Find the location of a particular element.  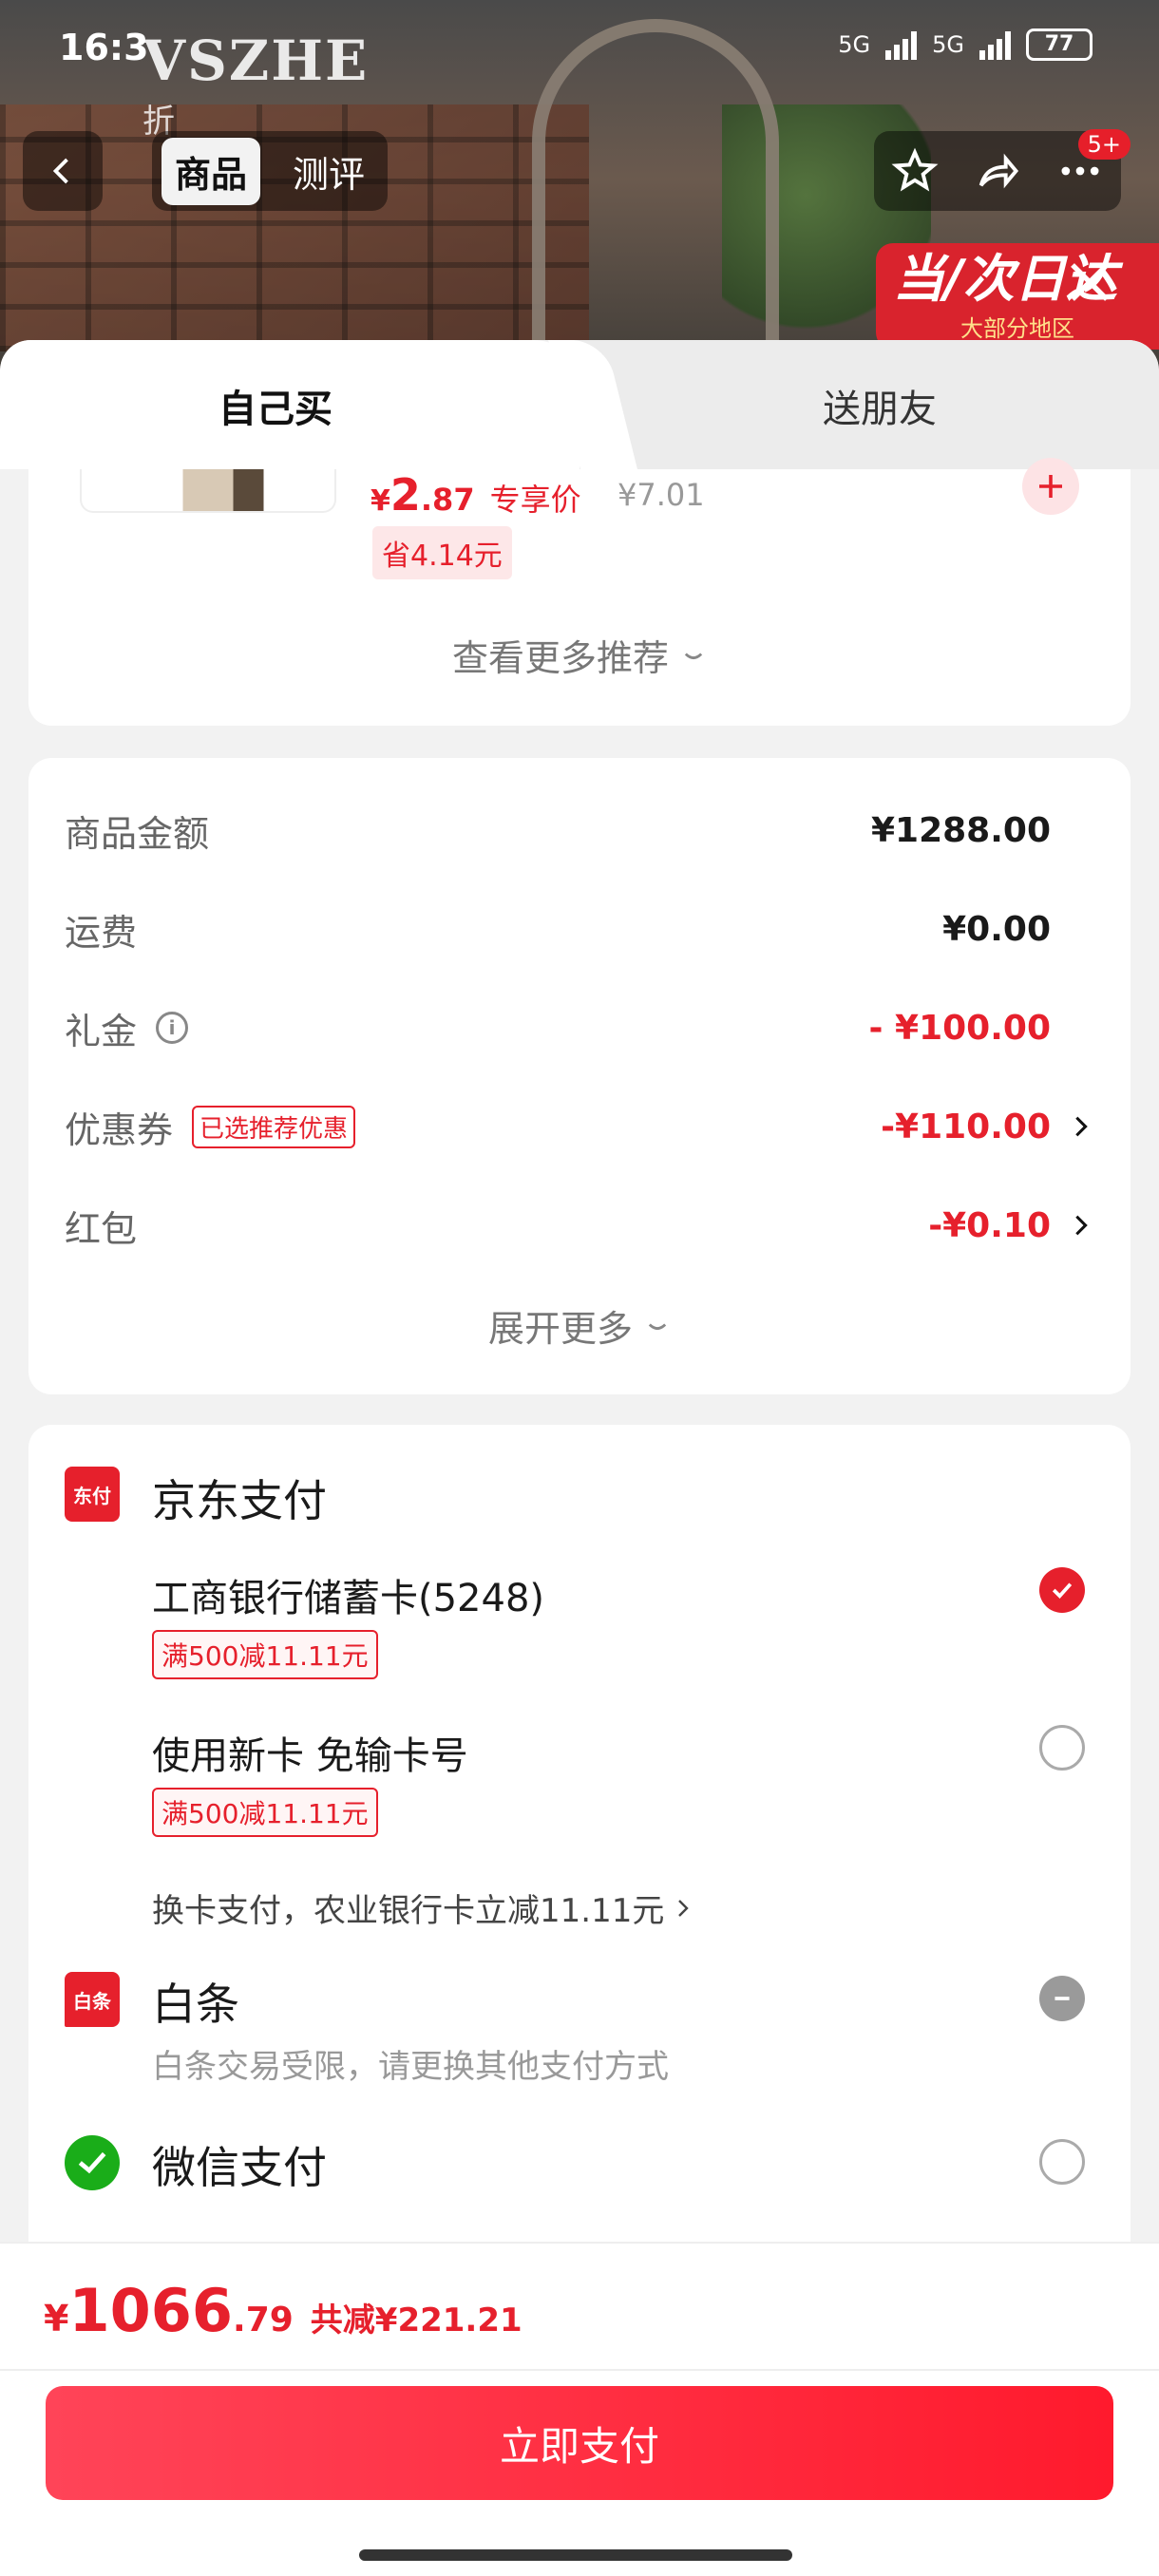

price-tag: 专享价 is located at coordinates (535, 500).